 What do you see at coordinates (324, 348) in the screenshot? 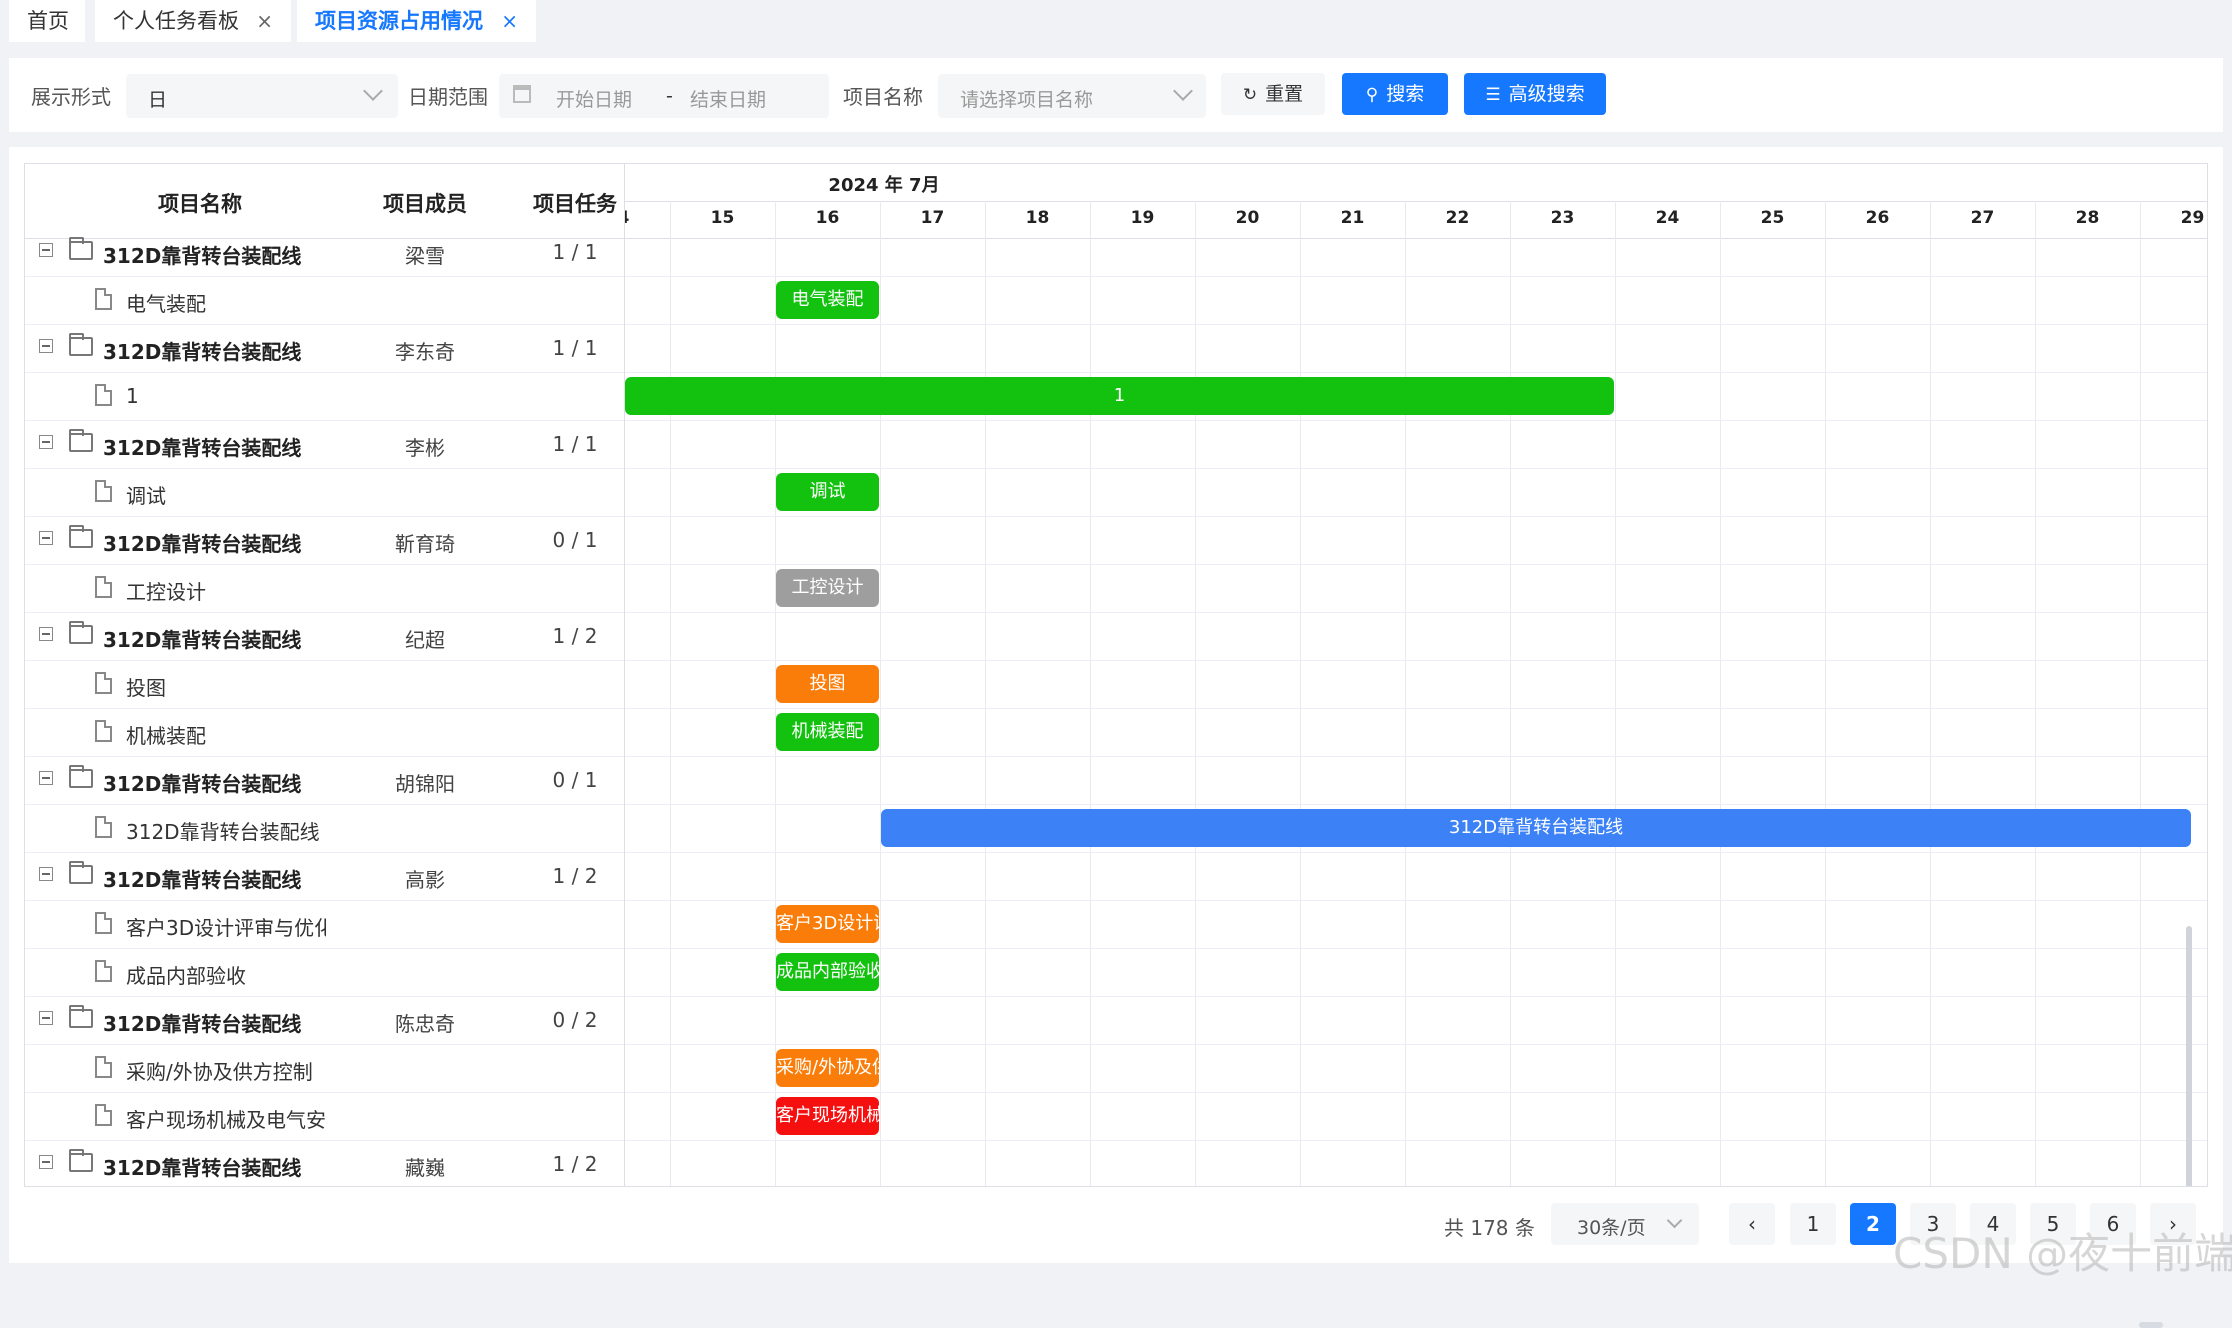
I see `project-row: 312D靠背转台装配线 李东奇 1 / 1` at bounding box center [324, 348].